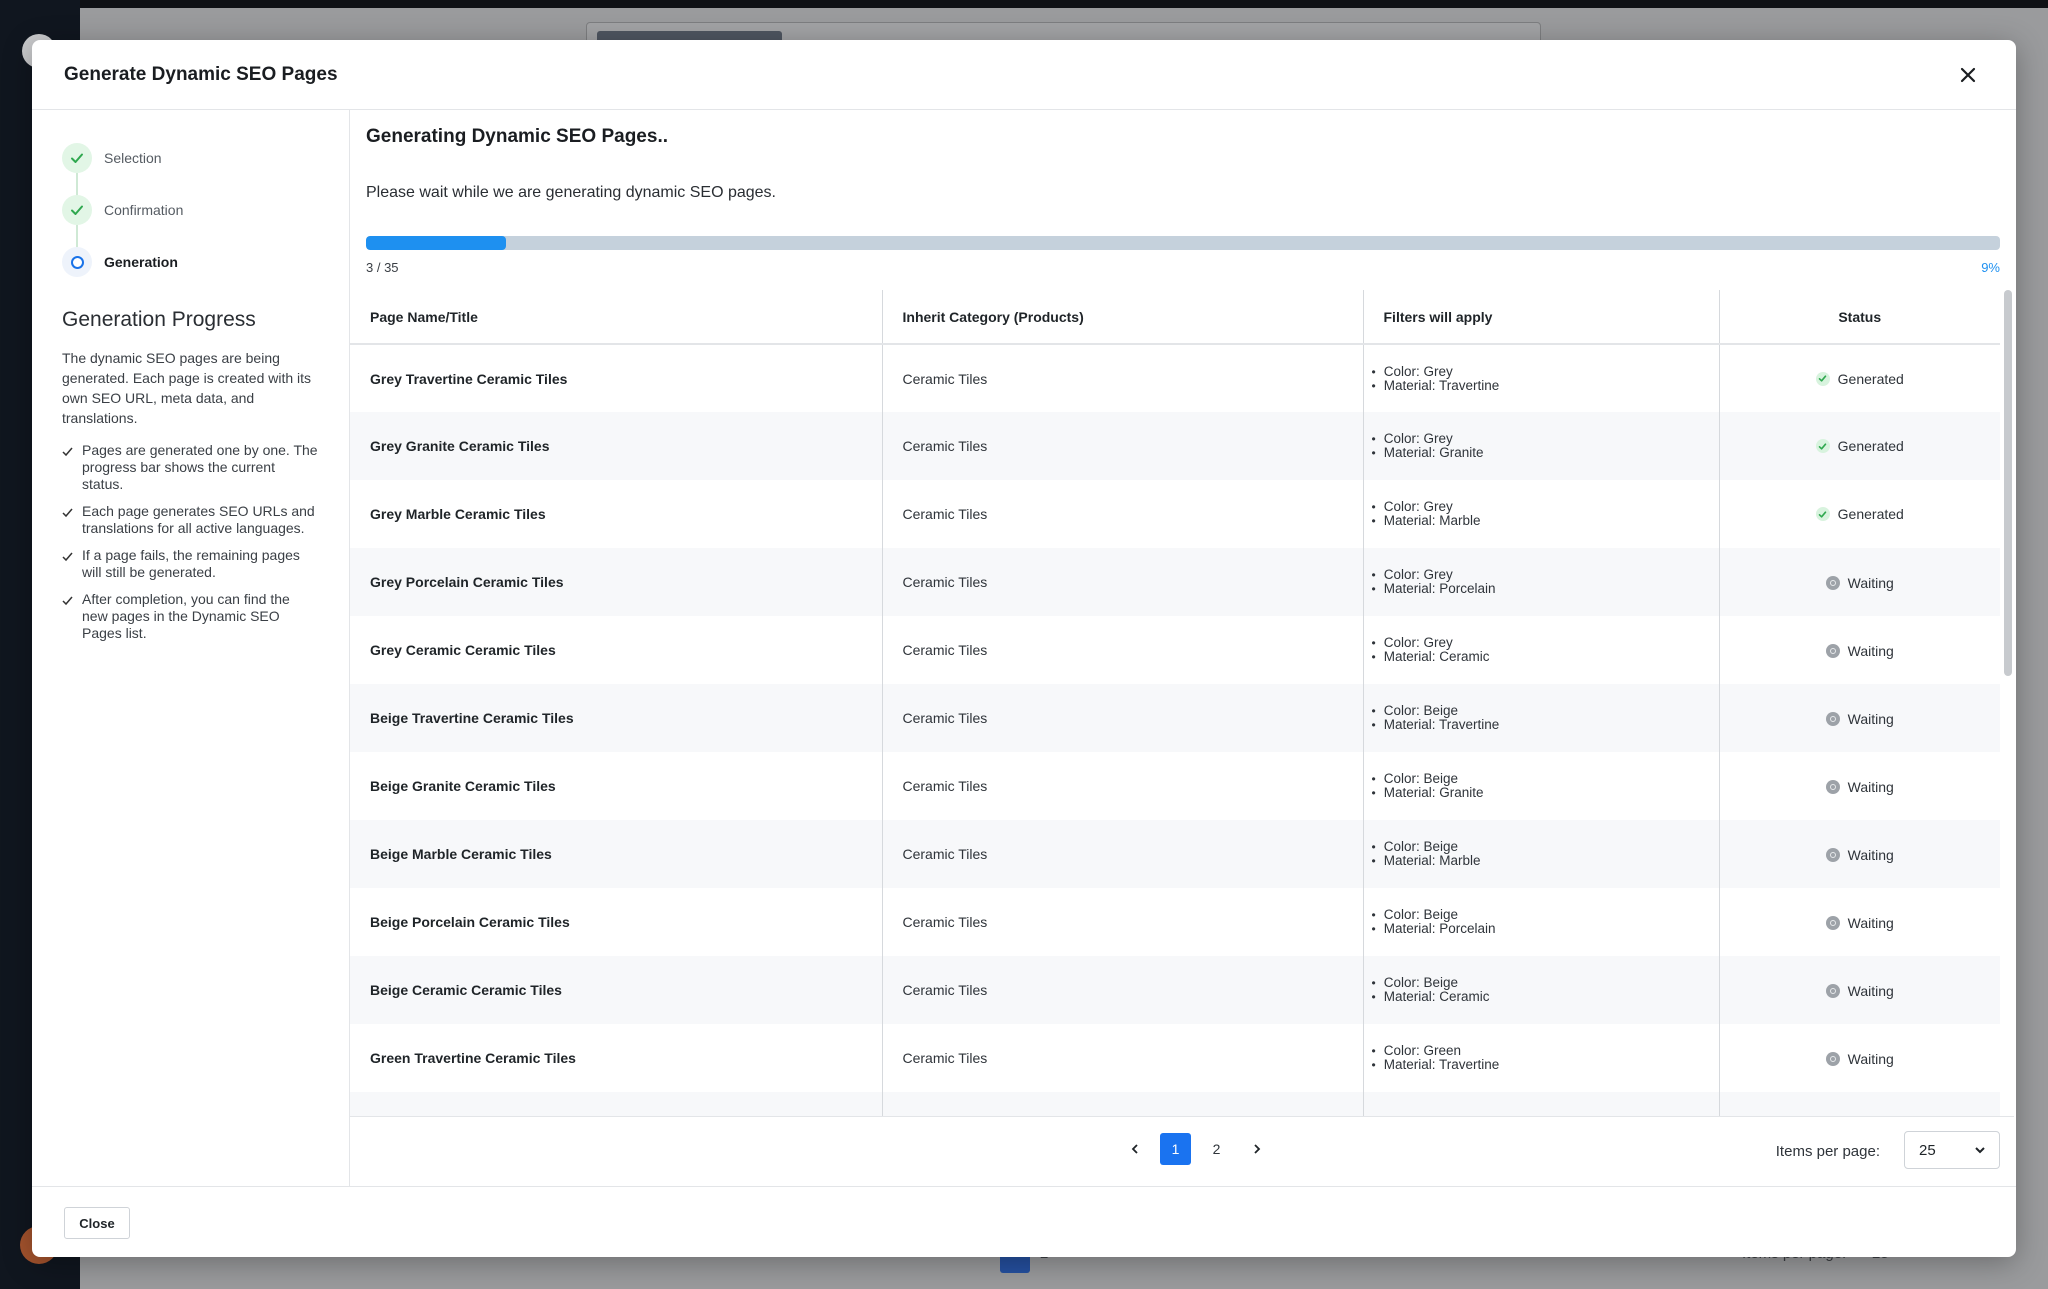 This screenshot has width=2048, height=1289. I want to click on modal-header: Generate Dynamic SEO Pages, so click(1024, 75).